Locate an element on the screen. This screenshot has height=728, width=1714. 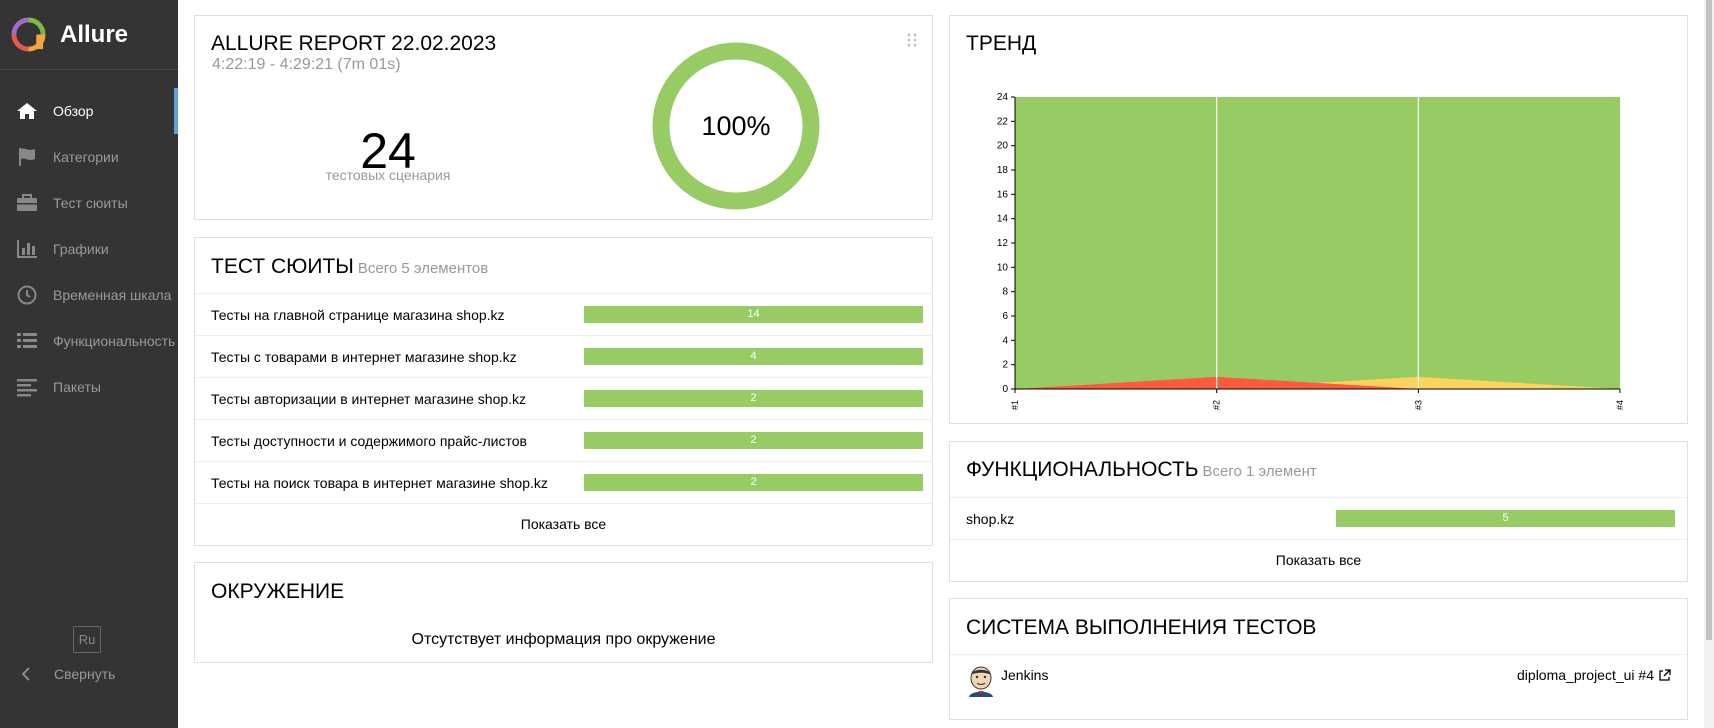
trend-title: ТРЕНД is located at coordinates (1001, 43).